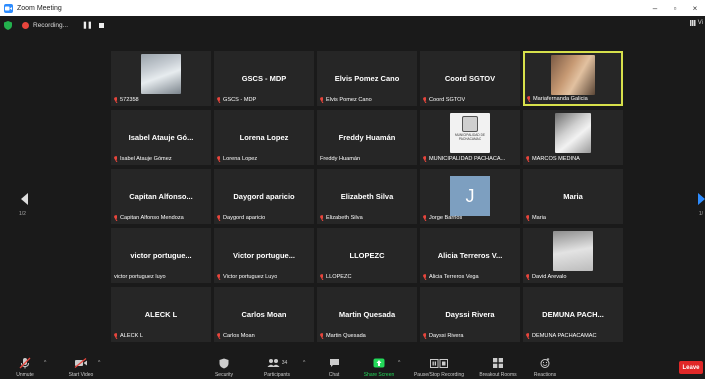  What do you see at coordinates (224, 375) in the screenshot?
I see `security-label: Security` at bounding box center [224, 375].